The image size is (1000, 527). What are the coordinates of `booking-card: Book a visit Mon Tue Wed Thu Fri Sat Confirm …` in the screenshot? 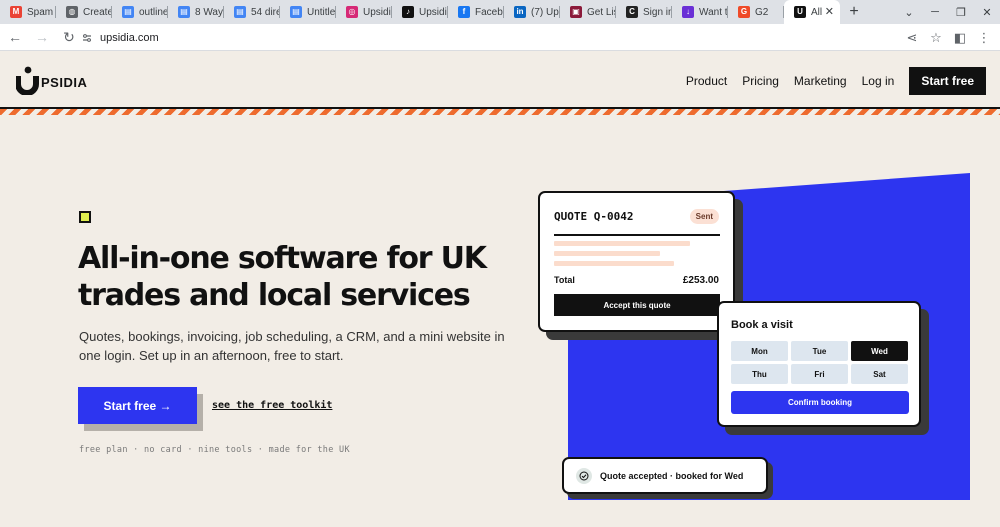 It's located at (819, 364).